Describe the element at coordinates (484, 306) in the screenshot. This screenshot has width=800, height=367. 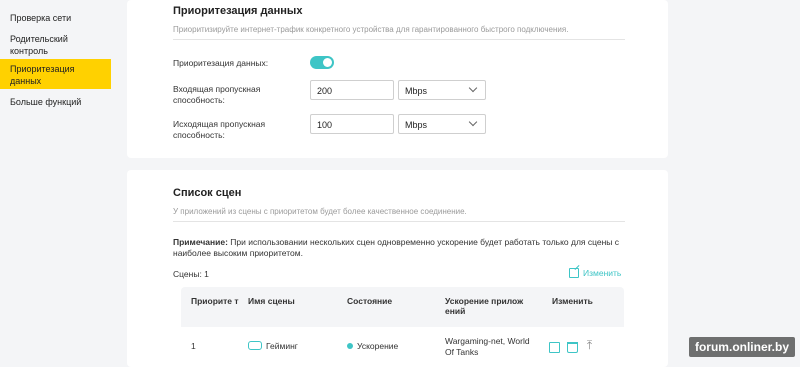
I see `column-header-apps: Ускорение прилож ений` at that location.